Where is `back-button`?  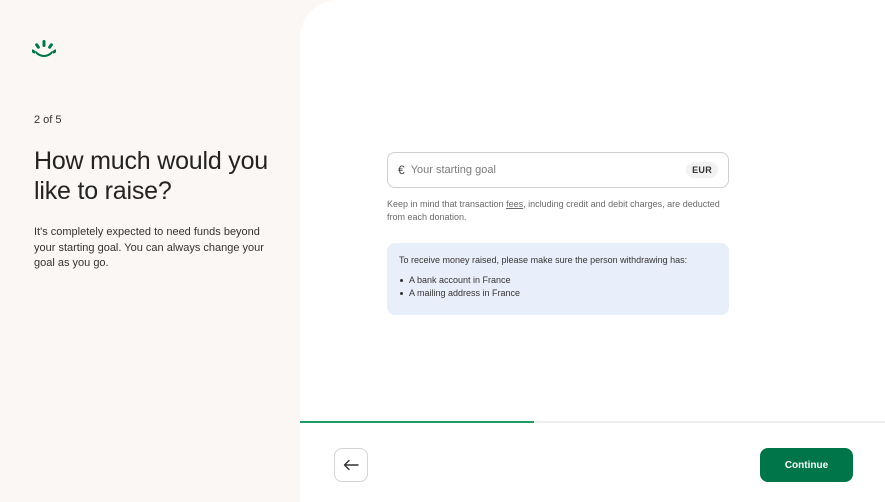 back-button is located at coordinates (351, 465).